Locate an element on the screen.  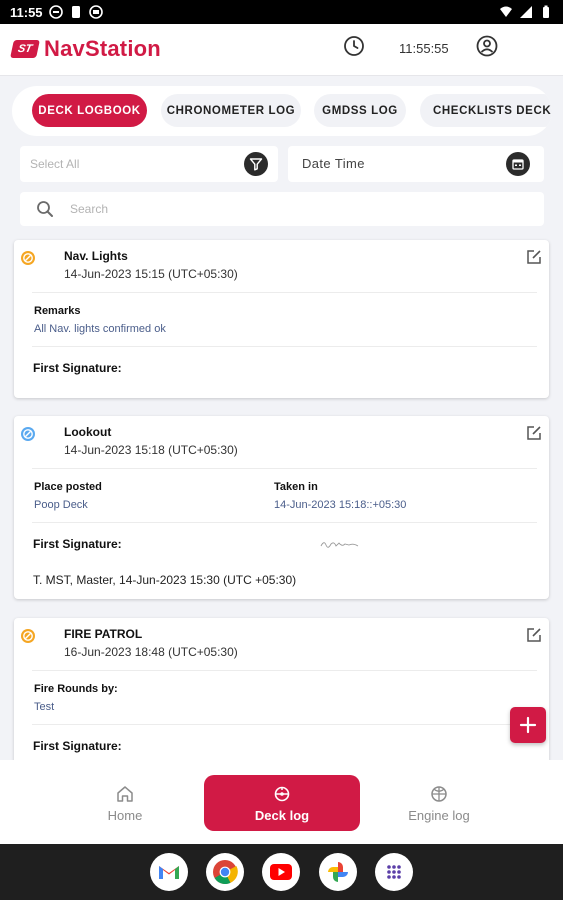
wifi-icon is located at coordinates (506, 11).